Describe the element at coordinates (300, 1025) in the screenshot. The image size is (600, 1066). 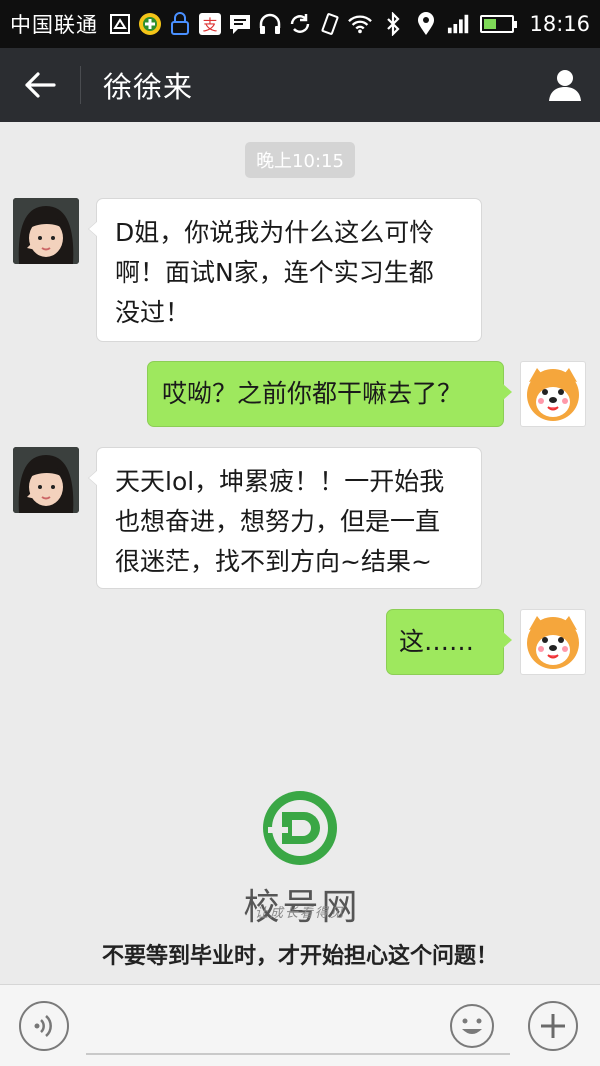
I see `input-bar` at that location.